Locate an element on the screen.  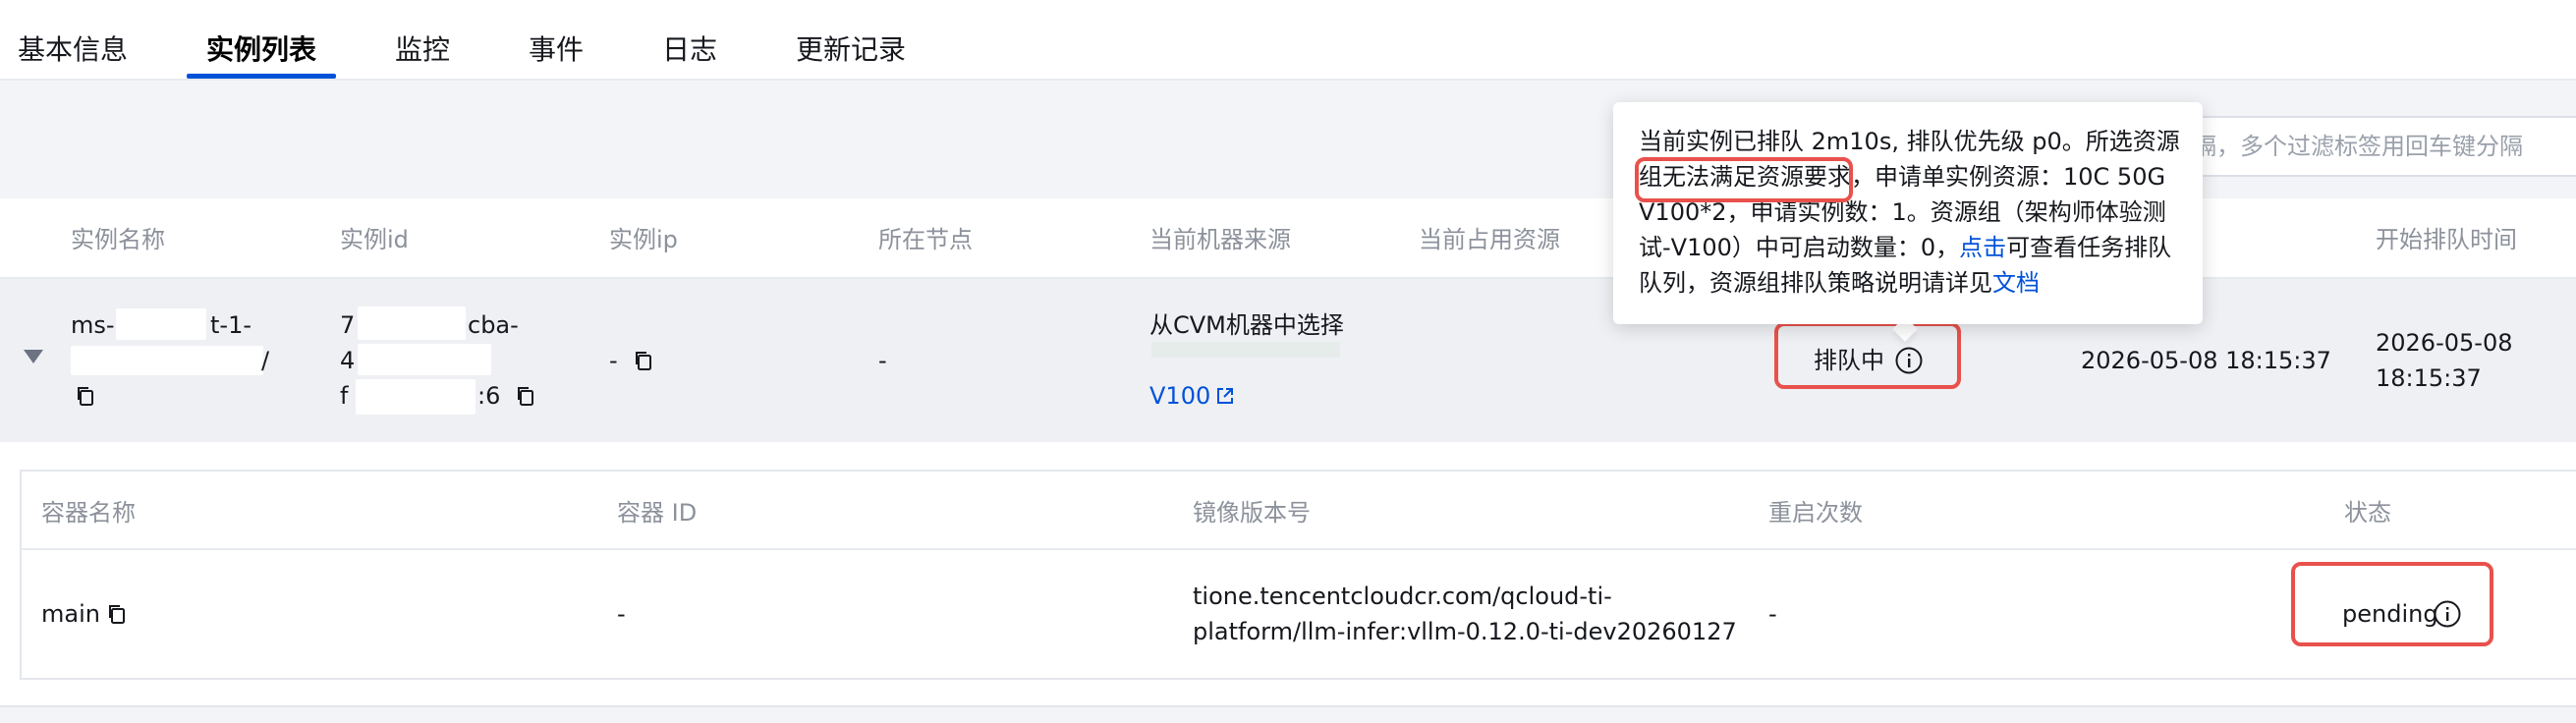
instance-id-part: :6 is located at coordinates (489, 396).